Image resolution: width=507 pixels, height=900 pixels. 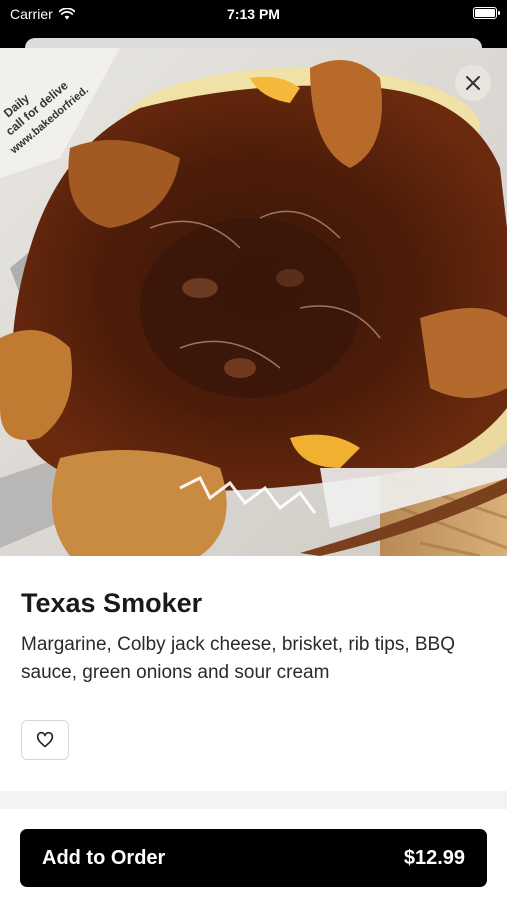 What do you see at coordinates (486, 13) in the screenshot?
I see `battery-icon` at bounding box center [486, 13].